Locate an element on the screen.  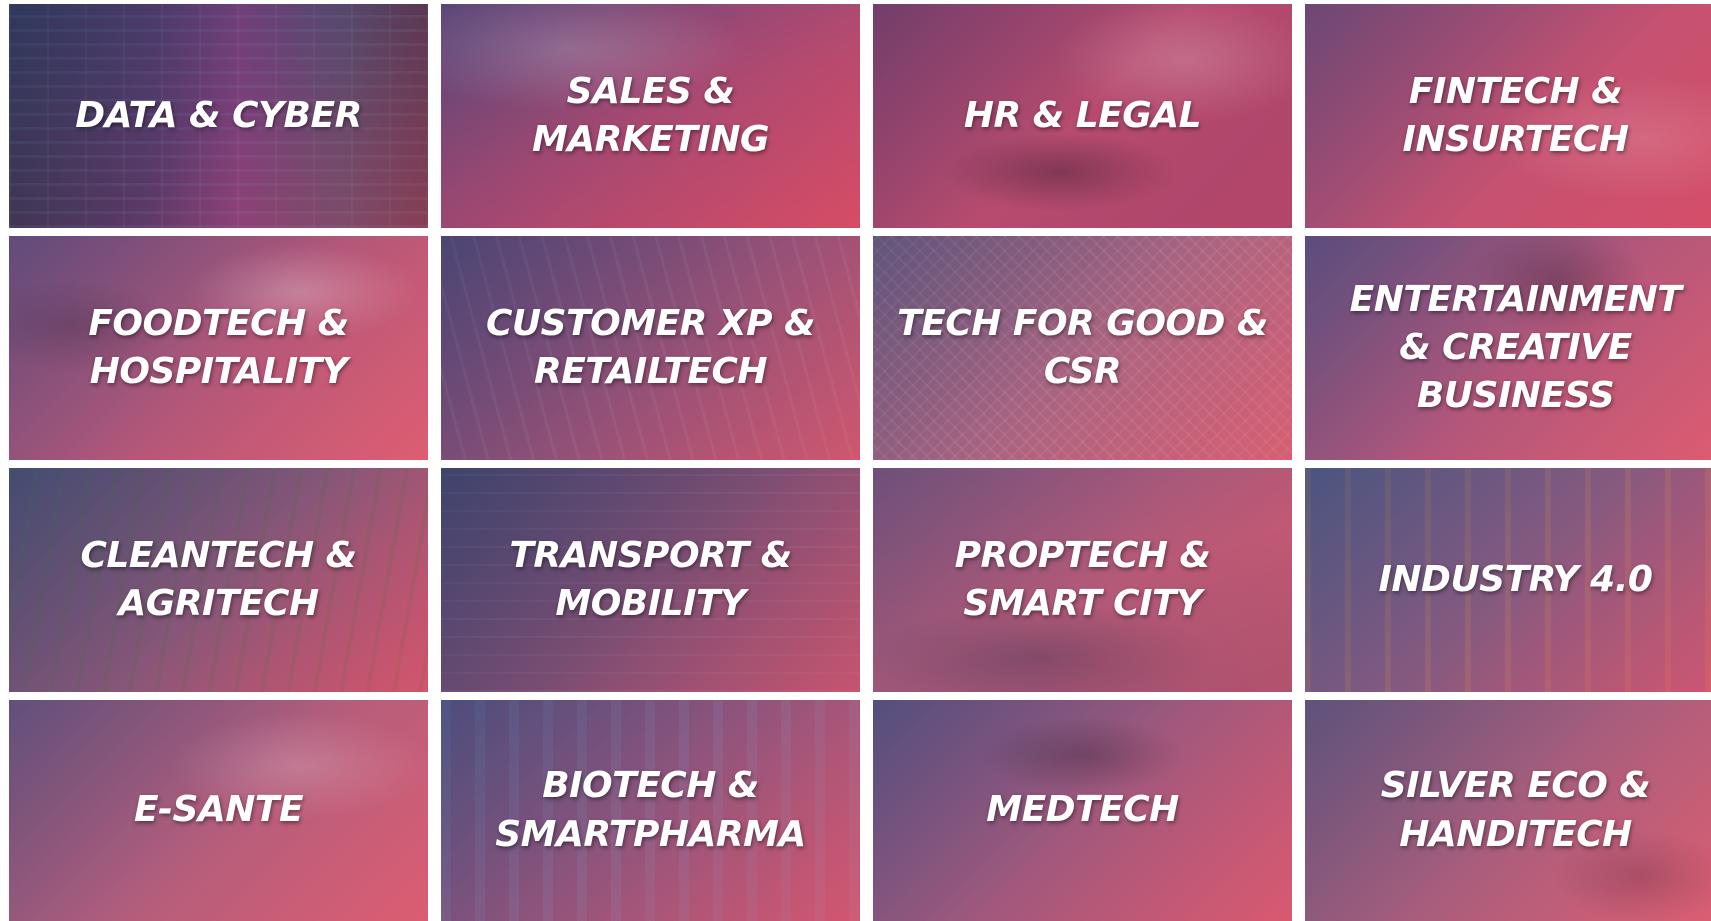
tile-e-sante: E-SANTE is located at coordinates (218, 810).